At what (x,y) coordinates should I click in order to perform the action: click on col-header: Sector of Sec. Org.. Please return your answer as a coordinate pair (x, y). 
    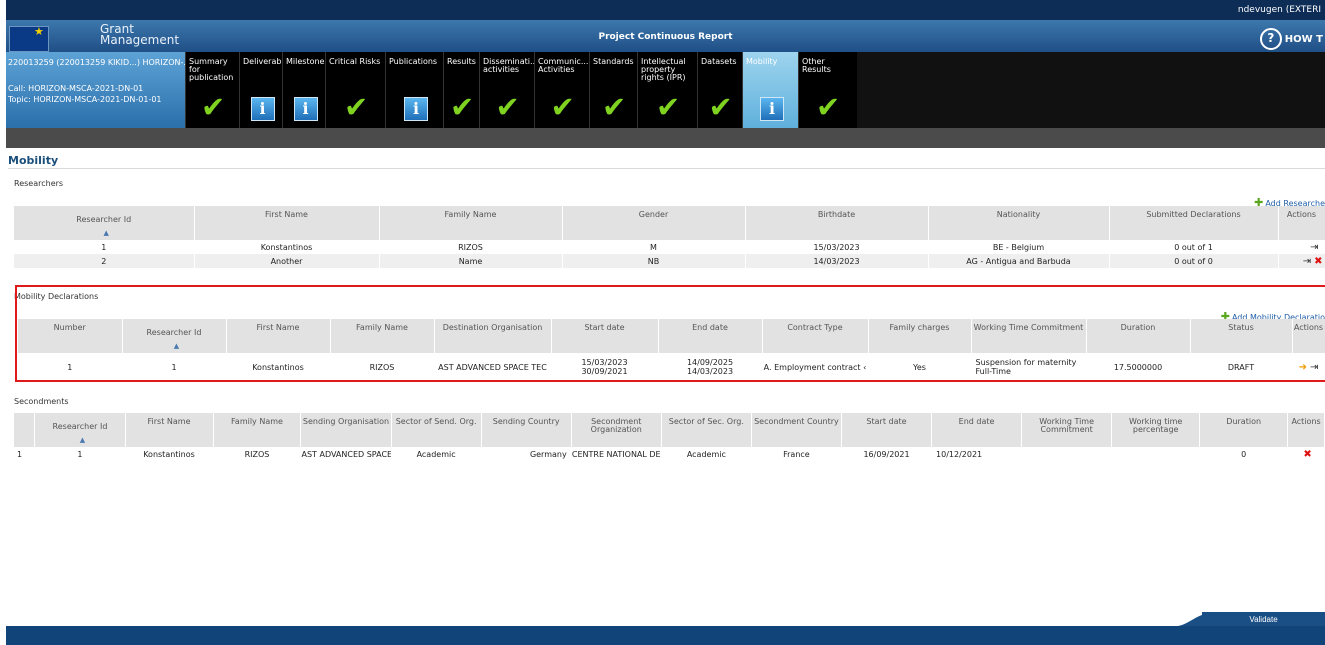
    Looking at the image, I should click on (706, 430).